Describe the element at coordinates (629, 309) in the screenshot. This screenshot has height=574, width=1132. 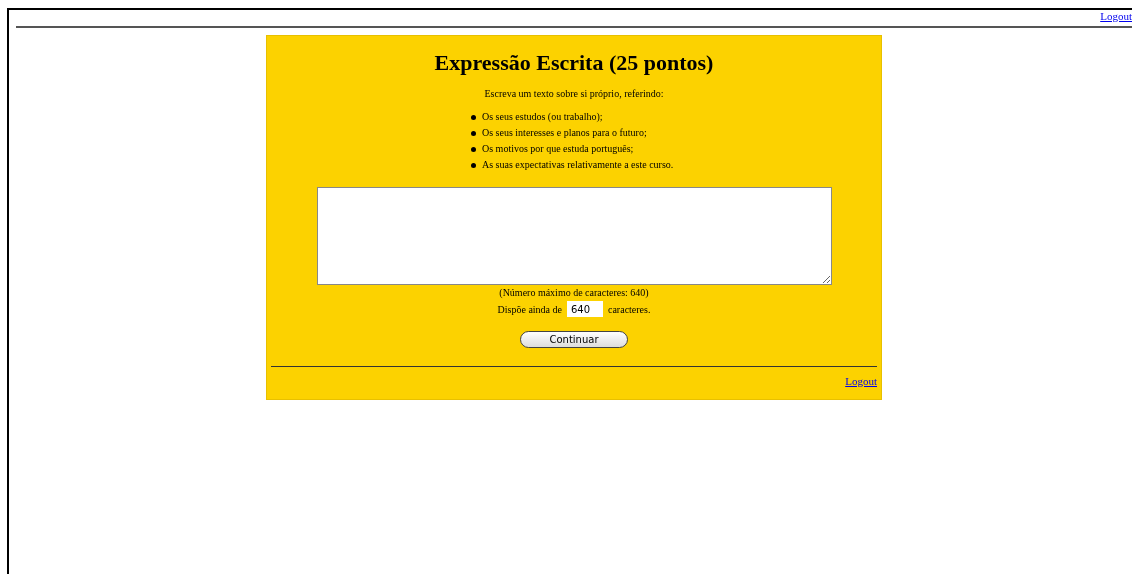
I see `remaining-unit: caracteres.` at that location.